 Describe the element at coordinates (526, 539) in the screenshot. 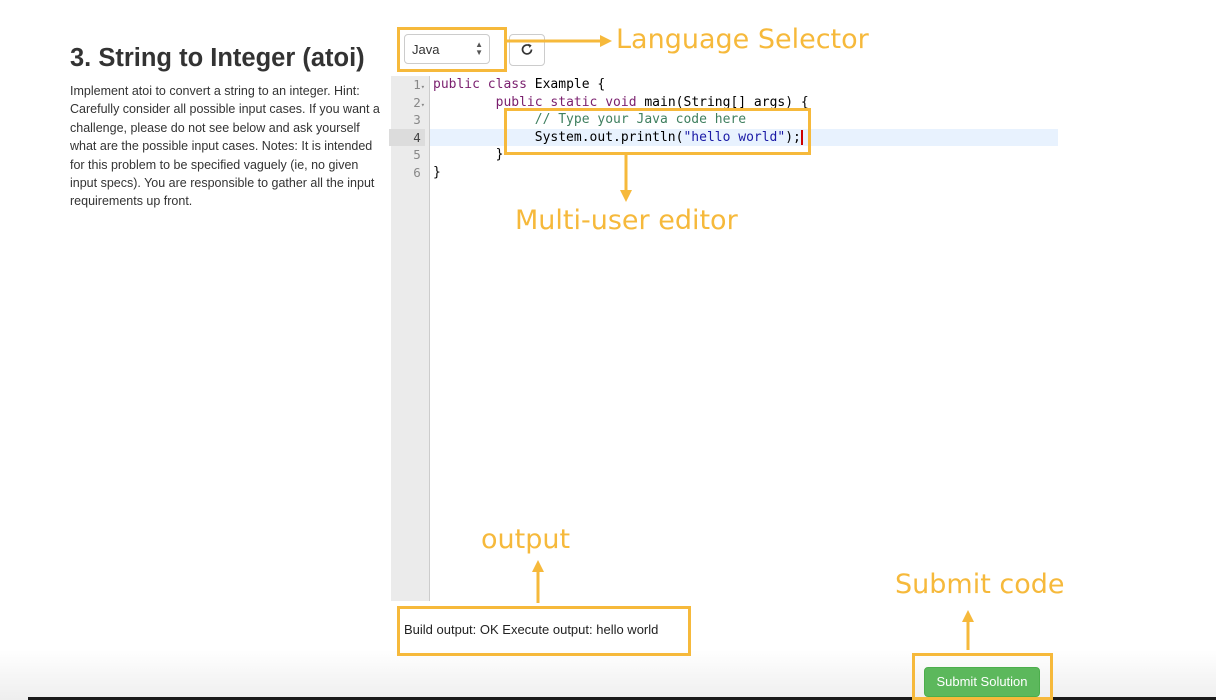

I see `output-annotation: output` at that location.